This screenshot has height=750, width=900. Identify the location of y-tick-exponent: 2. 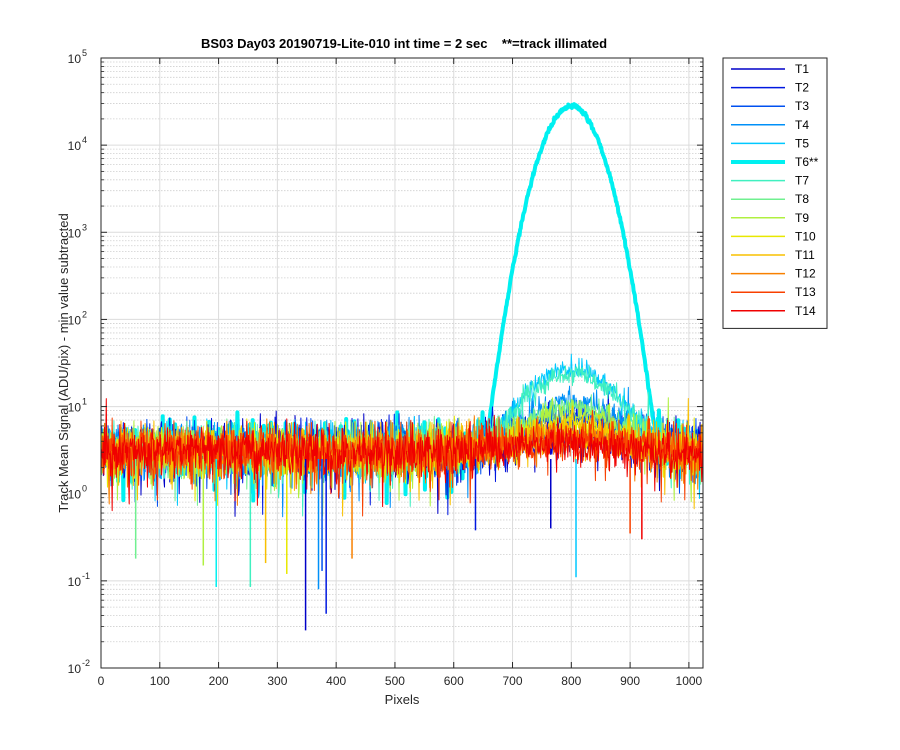
(84, 314).